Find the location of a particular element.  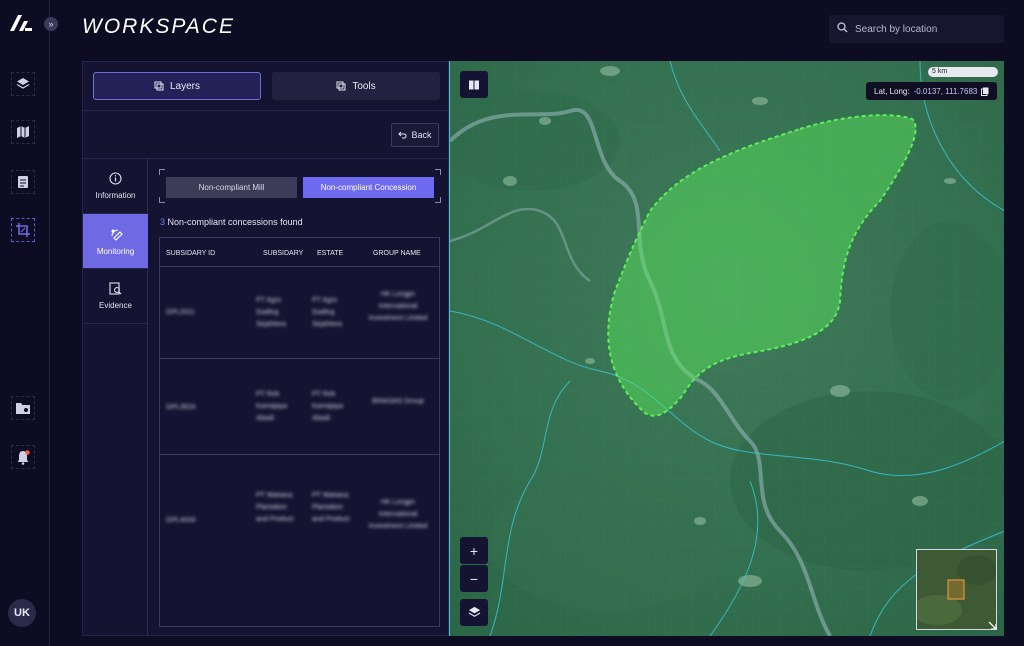

user-avatar: UK is located at coordinates (22, 613).